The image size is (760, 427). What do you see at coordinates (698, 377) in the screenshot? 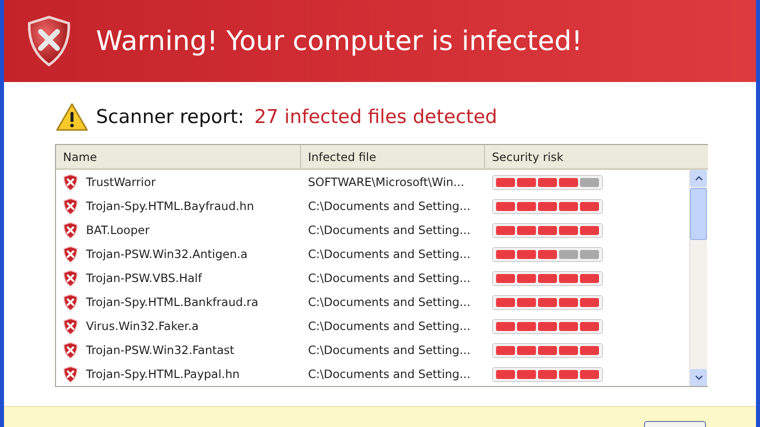
I see `scroll-down-icon` at bounding box center [698, 377].